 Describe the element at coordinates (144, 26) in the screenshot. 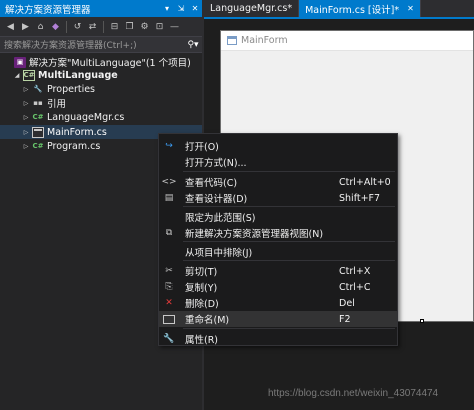

I see `properties-icon: ⚙` at that location.